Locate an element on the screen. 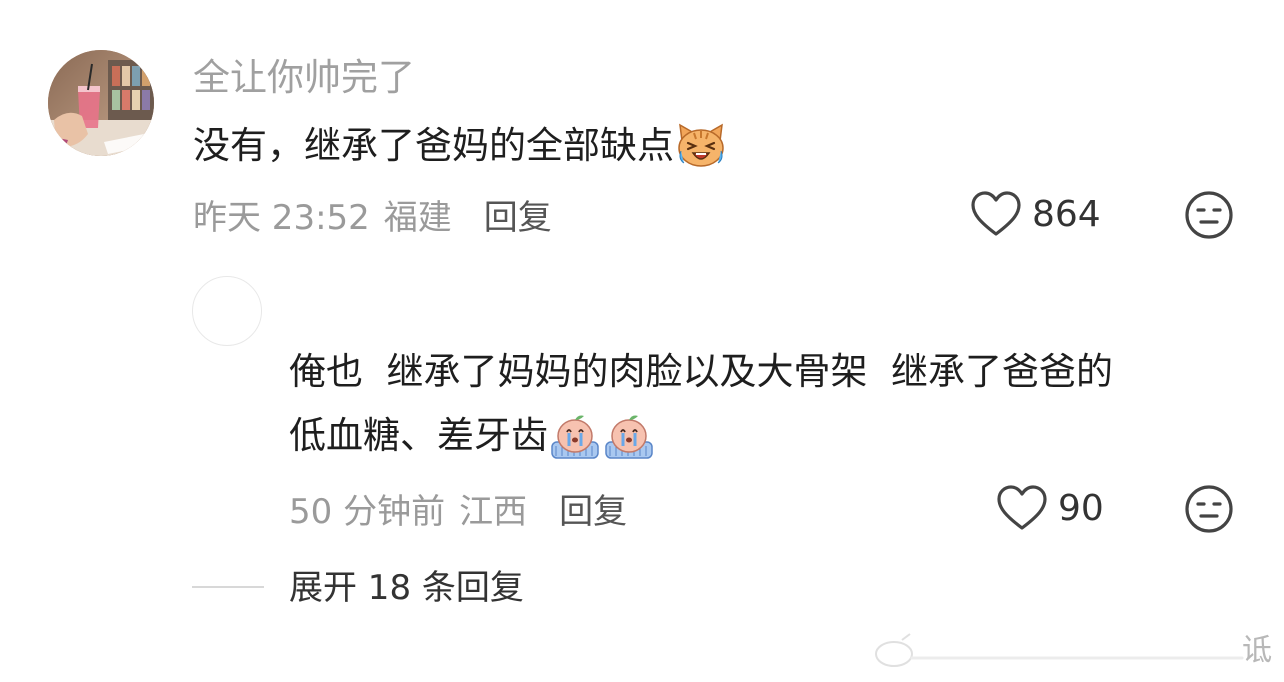  reply-body: 低血糖、差牙齿 is located at coordinates (418, 435).